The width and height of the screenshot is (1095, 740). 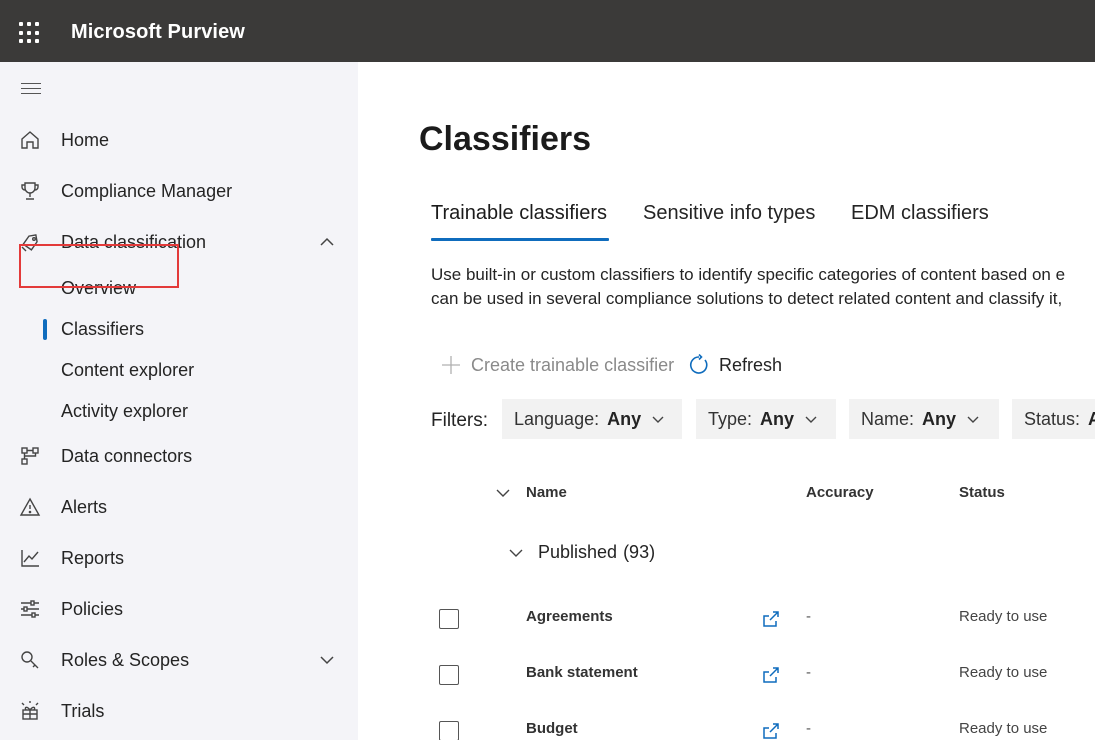 What do you see at coordinates (751, 364) in the screenshot?
I see `refresh-button-label: Refresh` at bounding box center [751, 364].